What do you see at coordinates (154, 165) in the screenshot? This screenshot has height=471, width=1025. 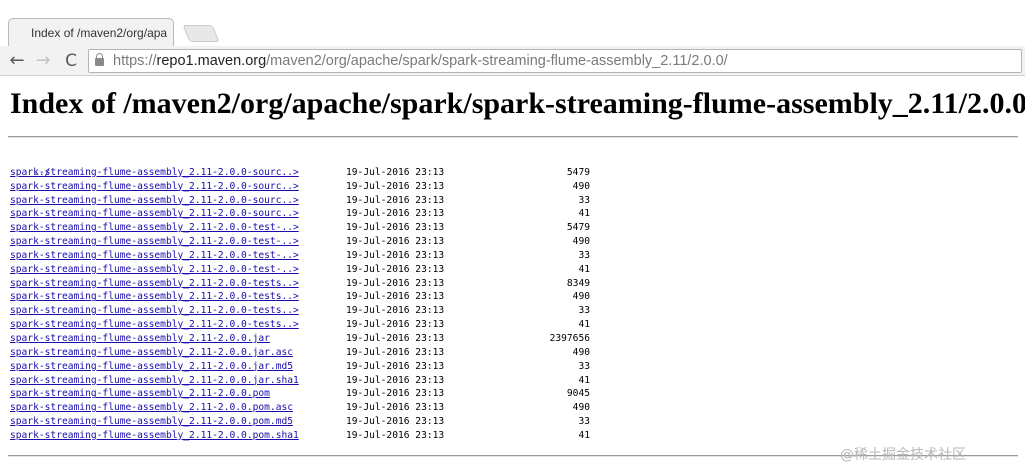 I see `parent-directory-row: ../` at bounding box center [154, 165].